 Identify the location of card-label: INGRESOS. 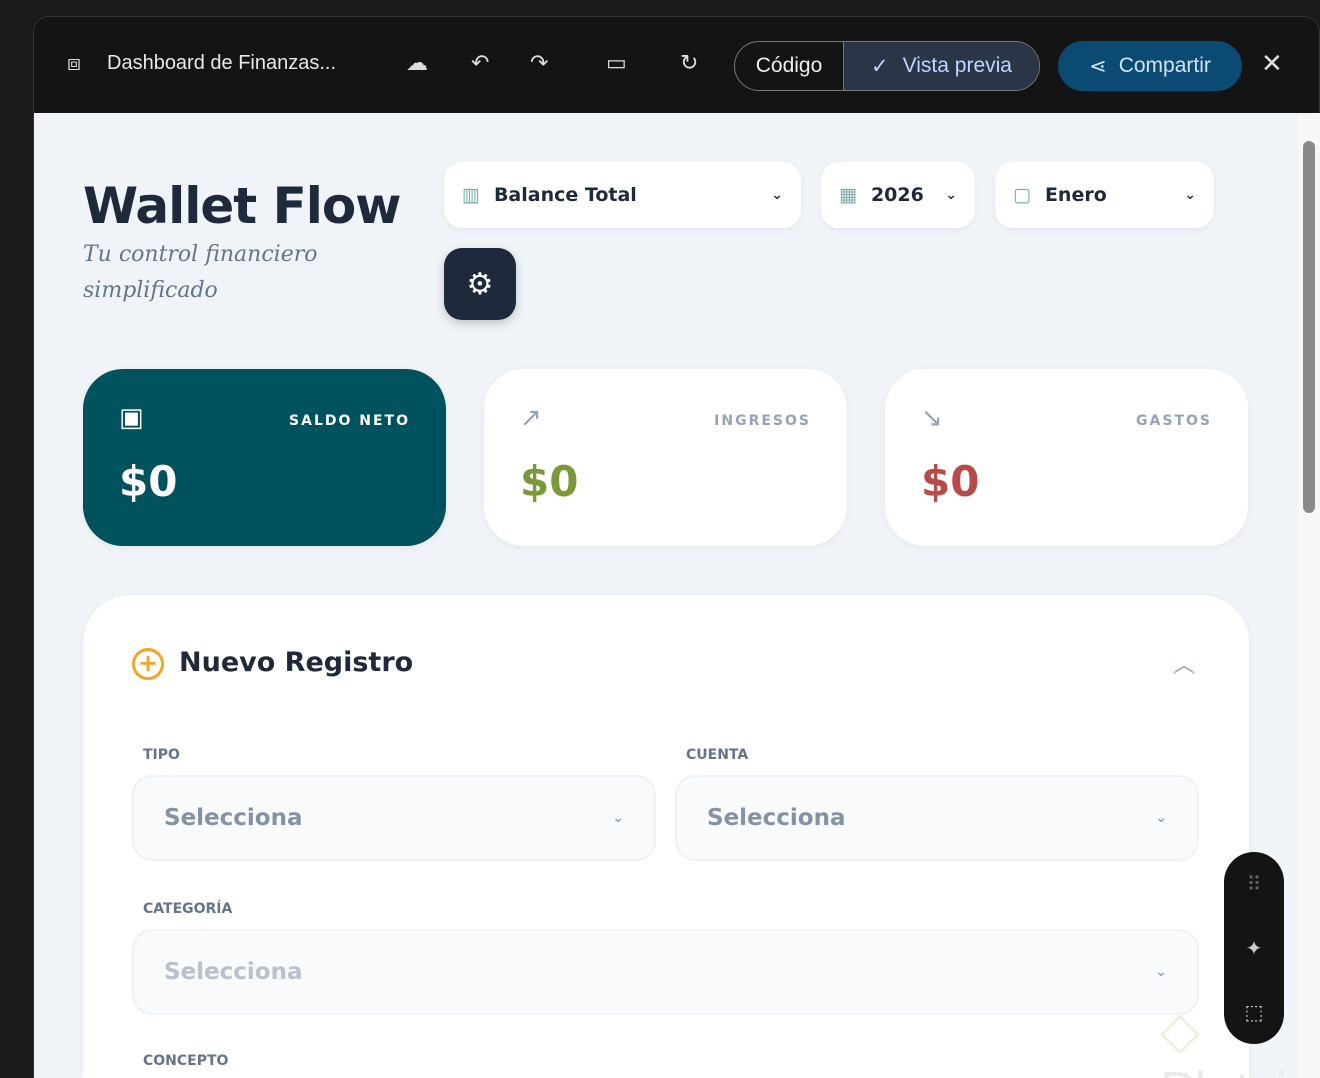
(762, 421).